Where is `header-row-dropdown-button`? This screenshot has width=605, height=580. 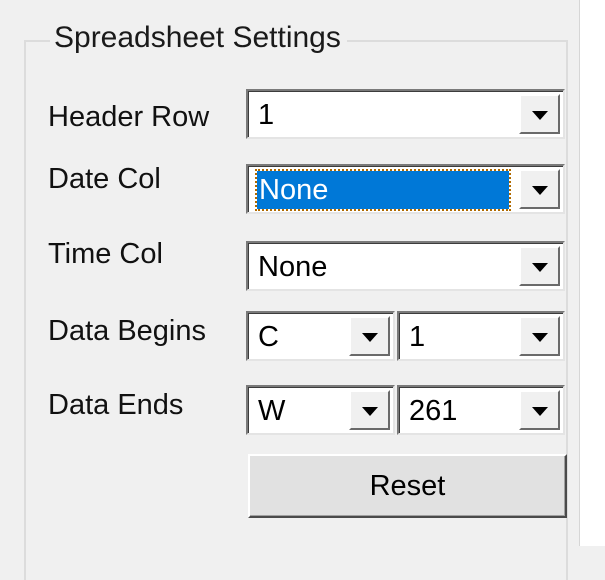
header-row-dropdown-button is located at coordinates (539, 114).